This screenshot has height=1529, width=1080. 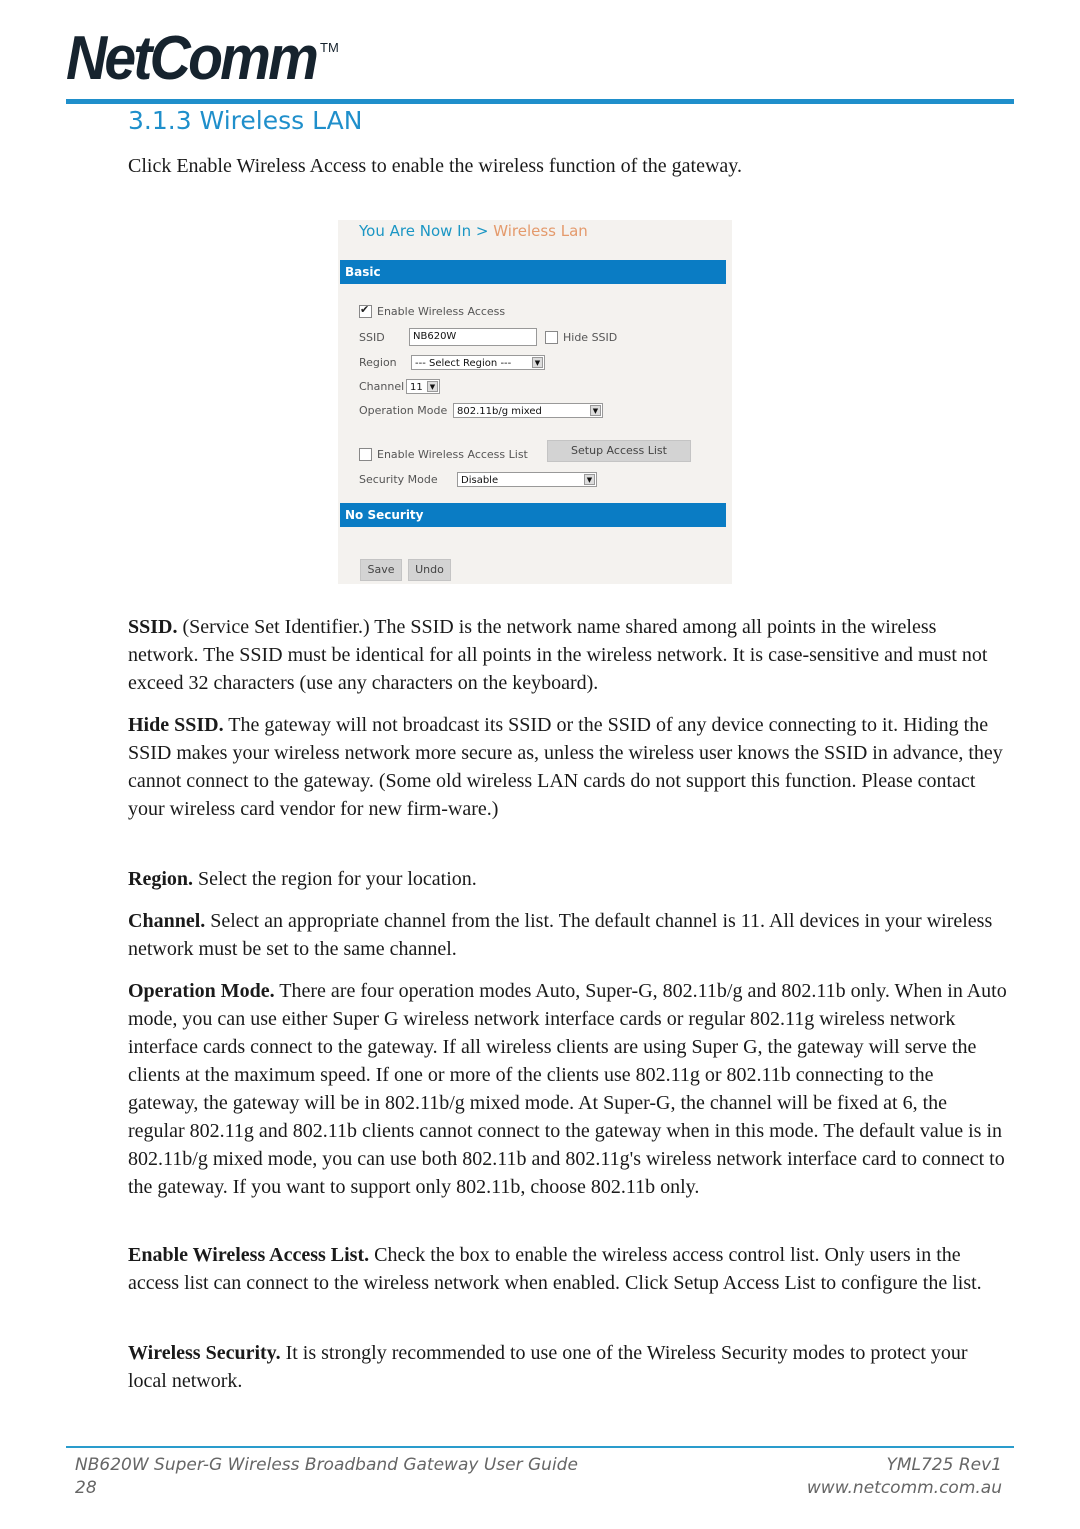 What do you see at coordinates (904, 1488) in the screenshot?
I see `footer-website: www.netcomm.com.au` at bounding box center [904, 1488].